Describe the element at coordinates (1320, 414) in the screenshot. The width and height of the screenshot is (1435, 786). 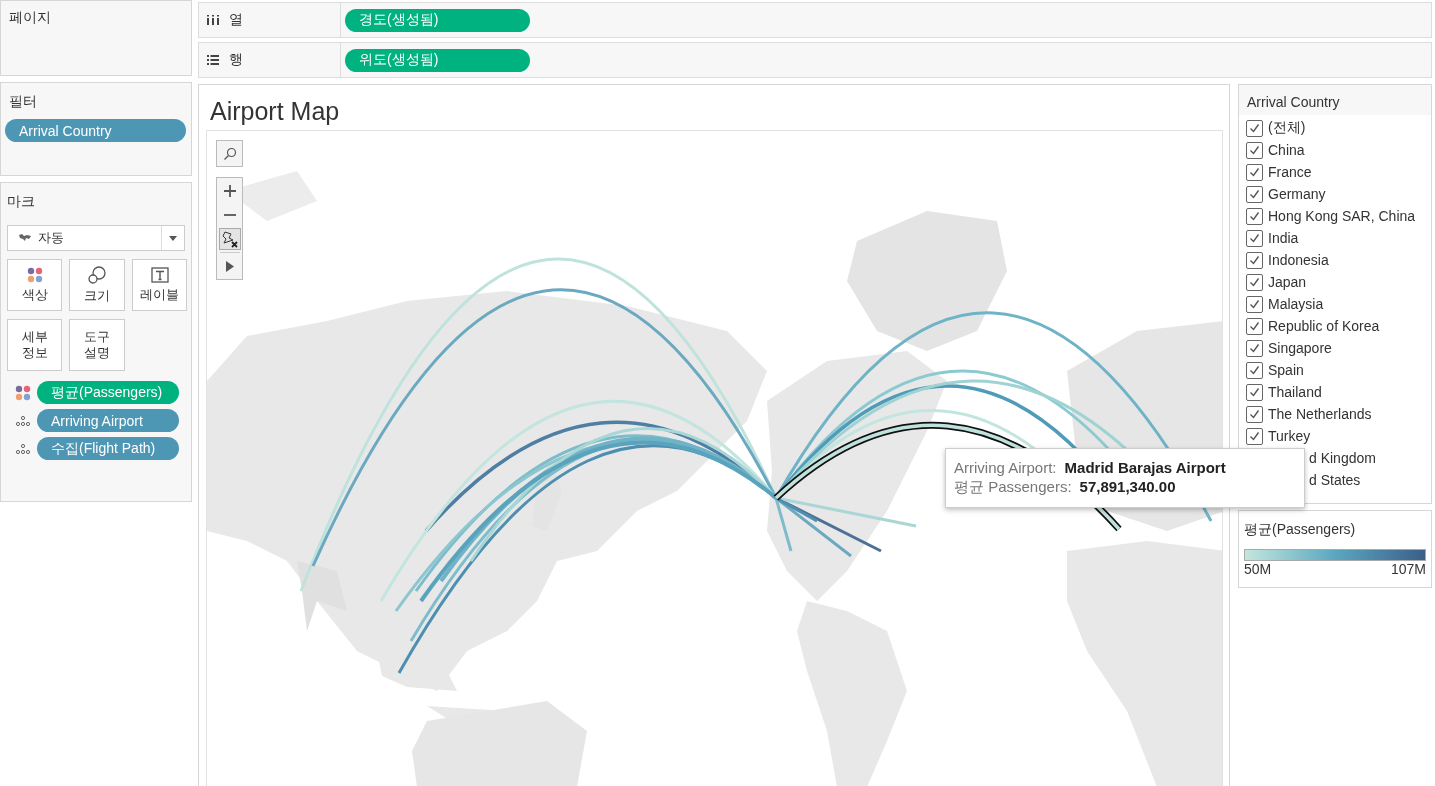
I see `filter-item-label: The Netherlands` at that location.